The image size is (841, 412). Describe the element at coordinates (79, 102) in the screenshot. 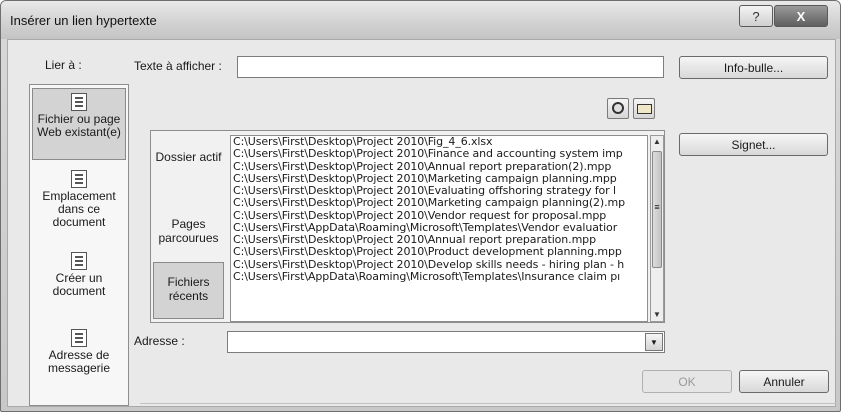

I see `web-page-icon` at that location.